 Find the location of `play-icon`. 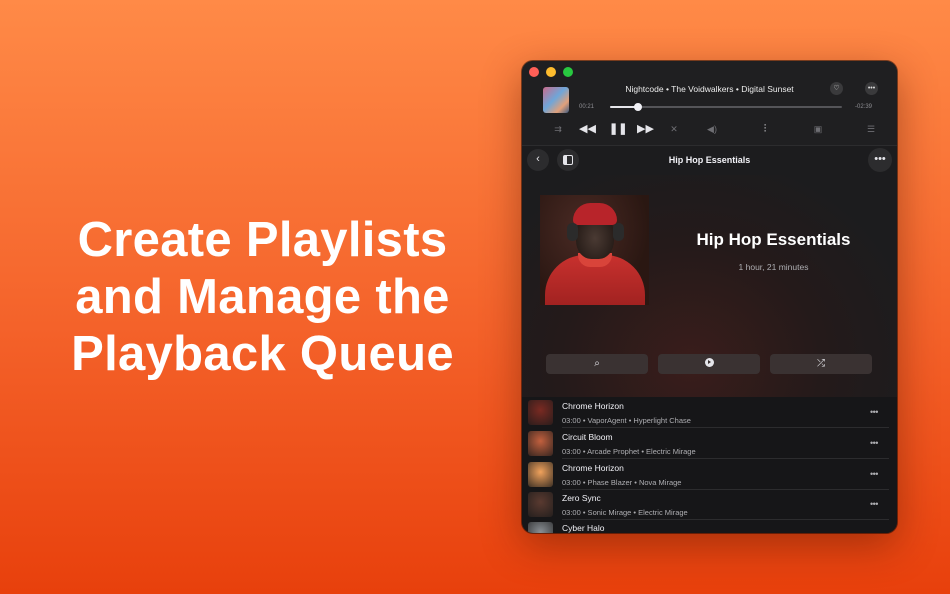

play-icon is located at coordinates (709, 362).